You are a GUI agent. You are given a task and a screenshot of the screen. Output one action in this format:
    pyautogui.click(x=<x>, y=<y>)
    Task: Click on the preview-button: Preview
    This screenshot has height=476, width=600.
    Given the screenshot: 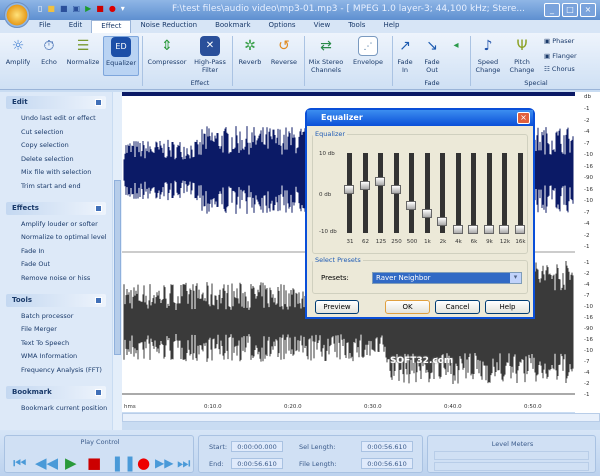 What is the action you would take?
    pyautogui.click(x=337, y=307)
    